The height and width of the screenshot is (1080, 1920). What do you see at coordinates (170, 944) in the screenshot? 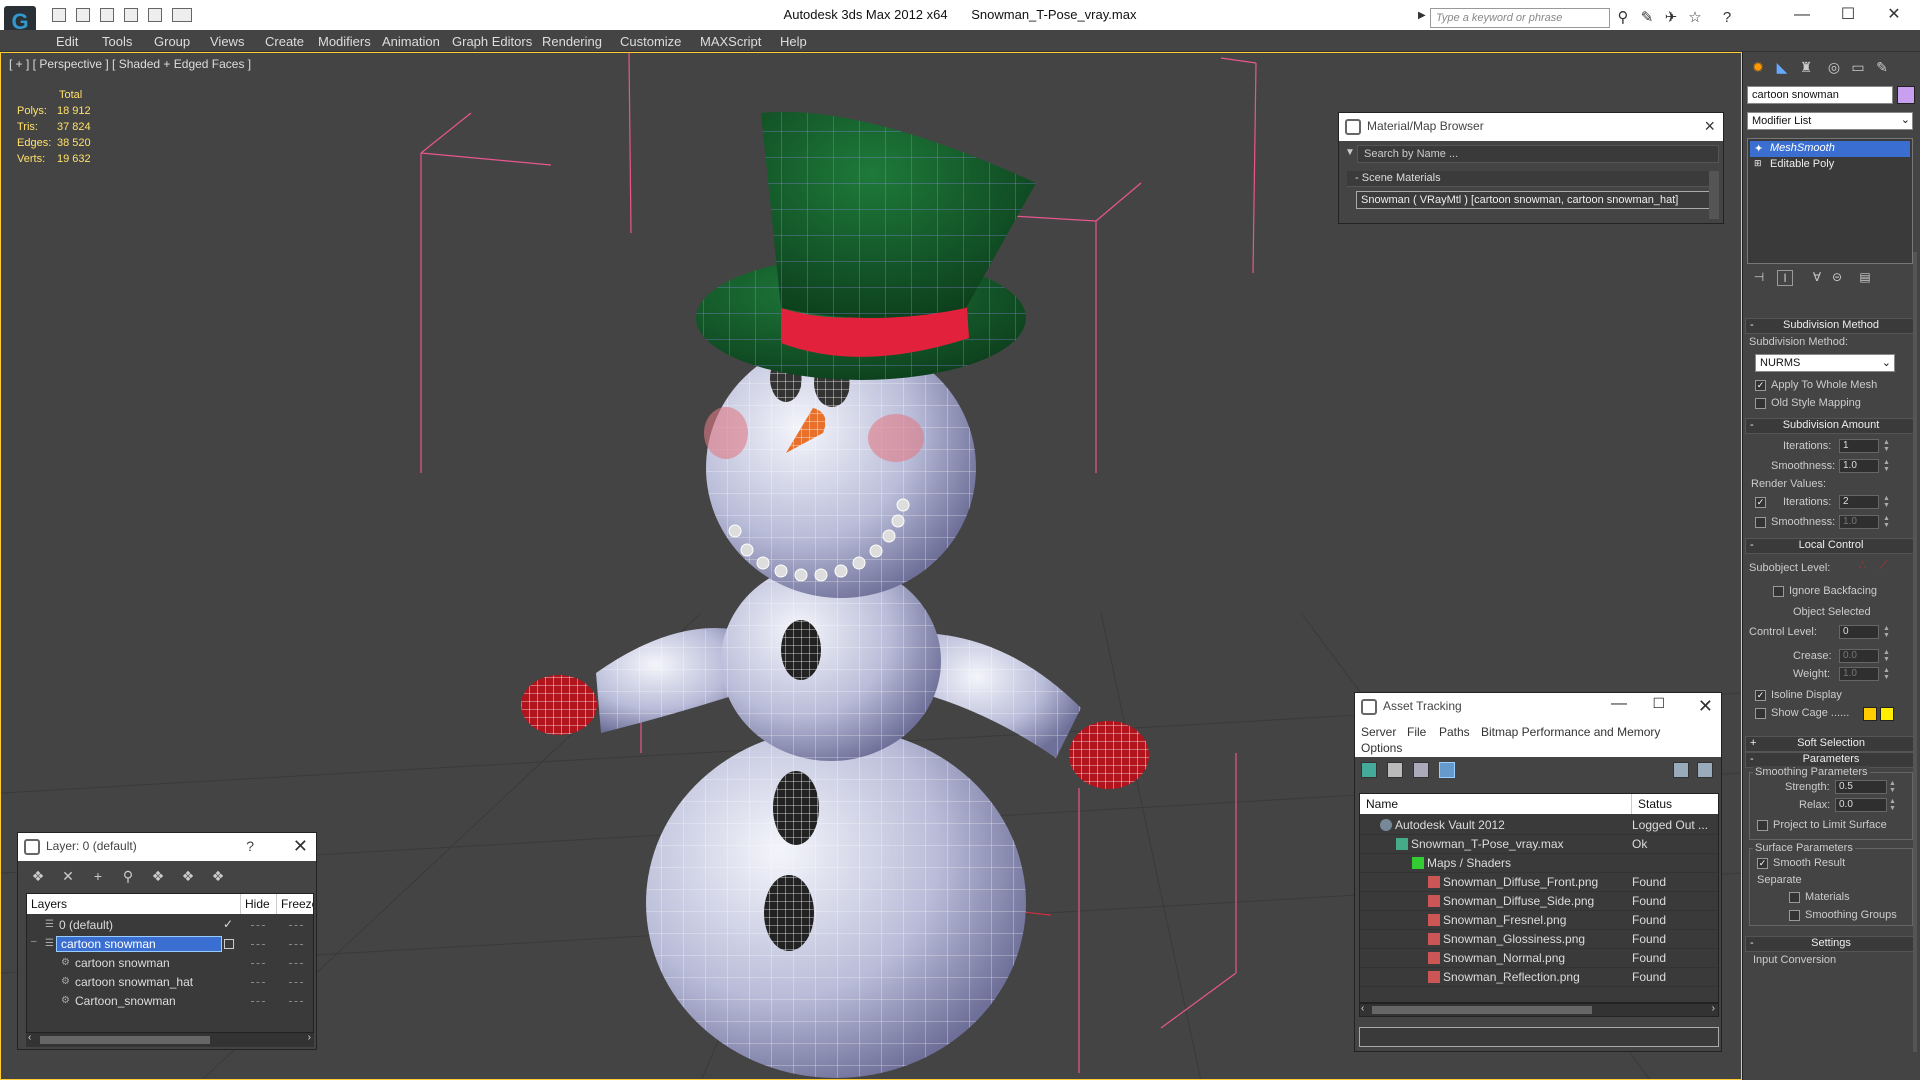
I see `layer-row: – ☰ cartoon snowman` at bounding box center [170, 944].